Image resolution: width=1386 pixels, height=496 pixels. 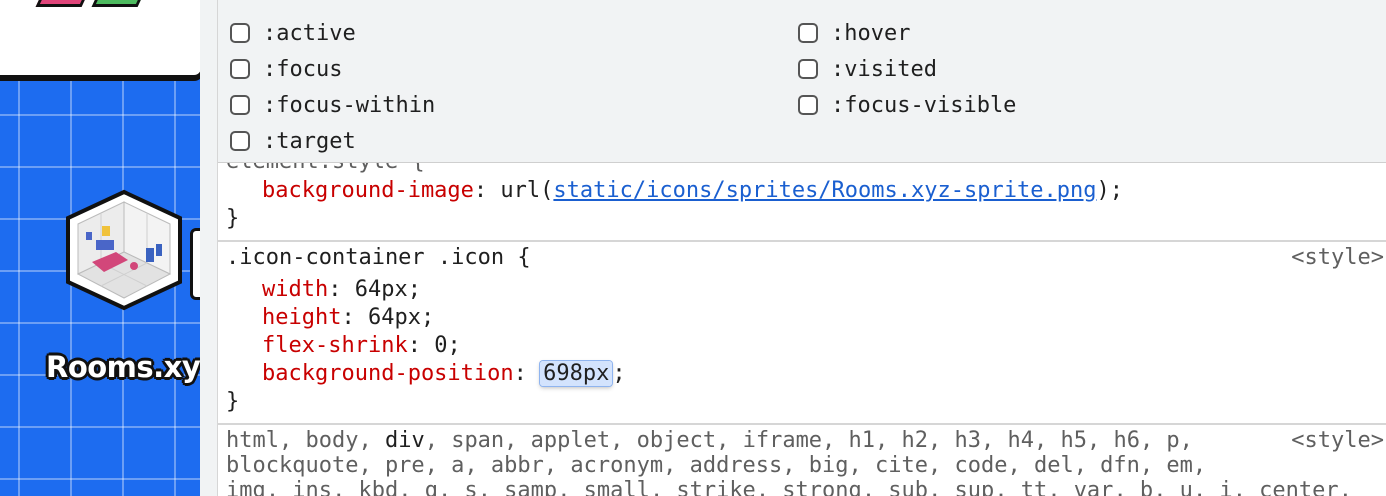 I want to click on selector-unmatched: html, body,, so click(x=305, y=440).